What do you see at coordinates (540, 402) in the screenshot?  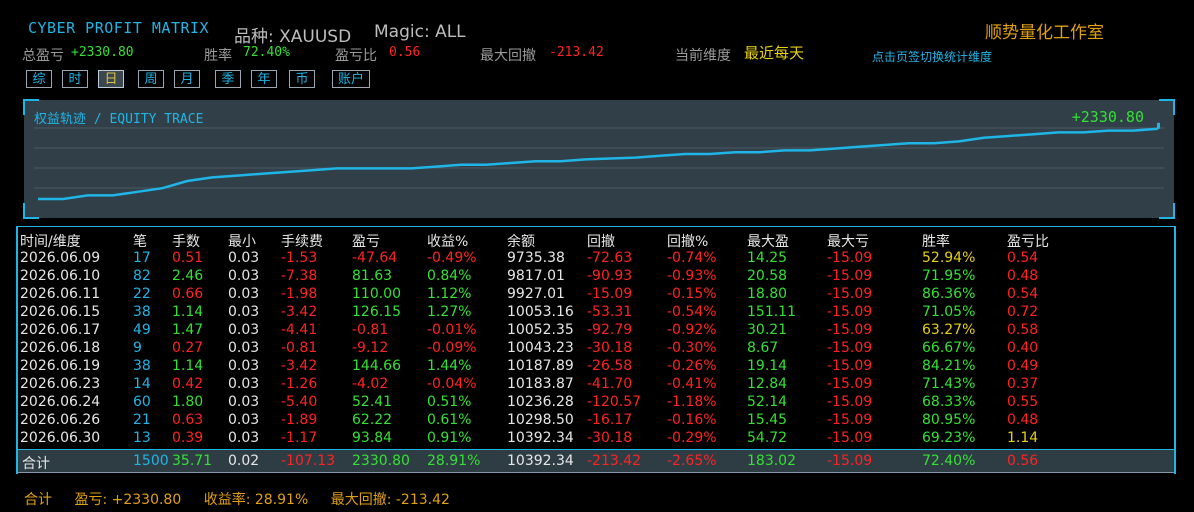 I see `table-cell: 10236.28` at bounding box center [540, 402].